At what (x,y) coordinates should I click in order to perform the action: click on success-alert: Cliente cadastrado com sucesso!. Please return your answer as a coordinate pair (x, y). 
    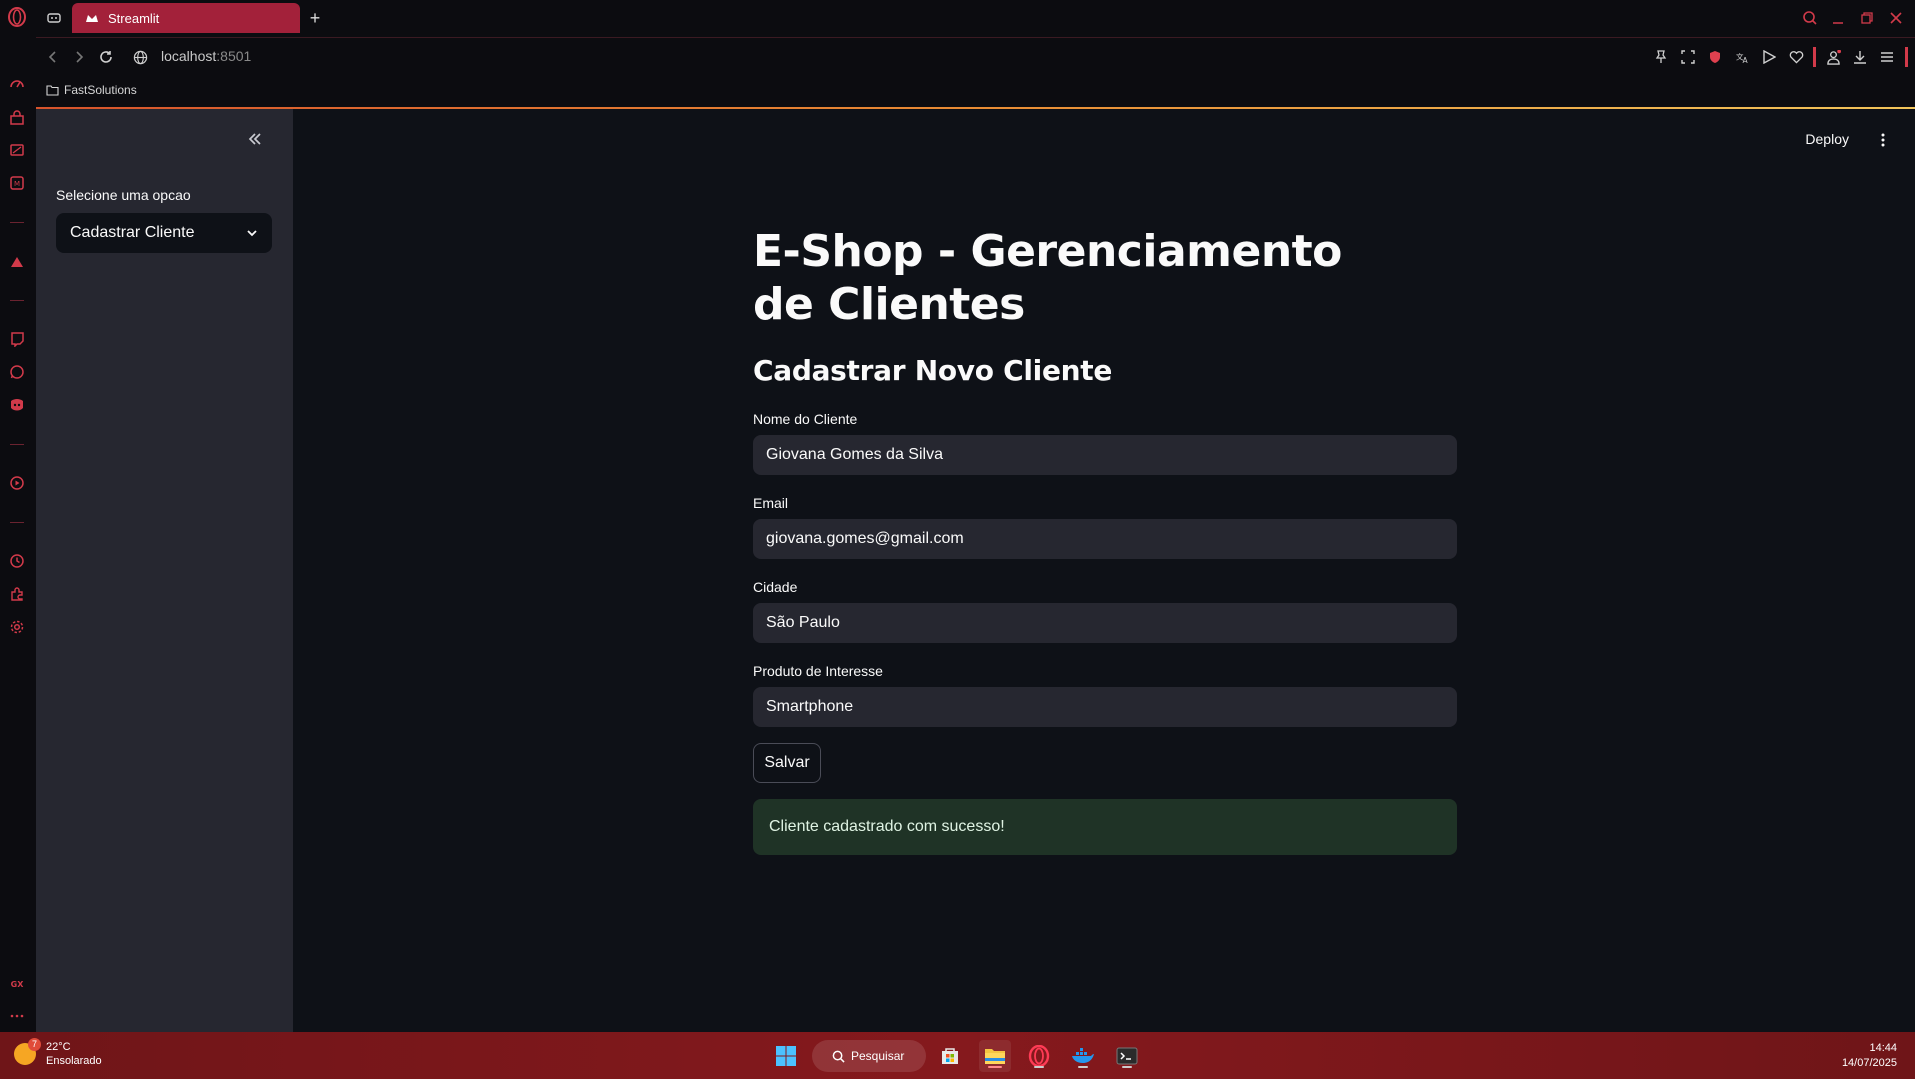
    Looking at the image, I should click on (1105, 827).